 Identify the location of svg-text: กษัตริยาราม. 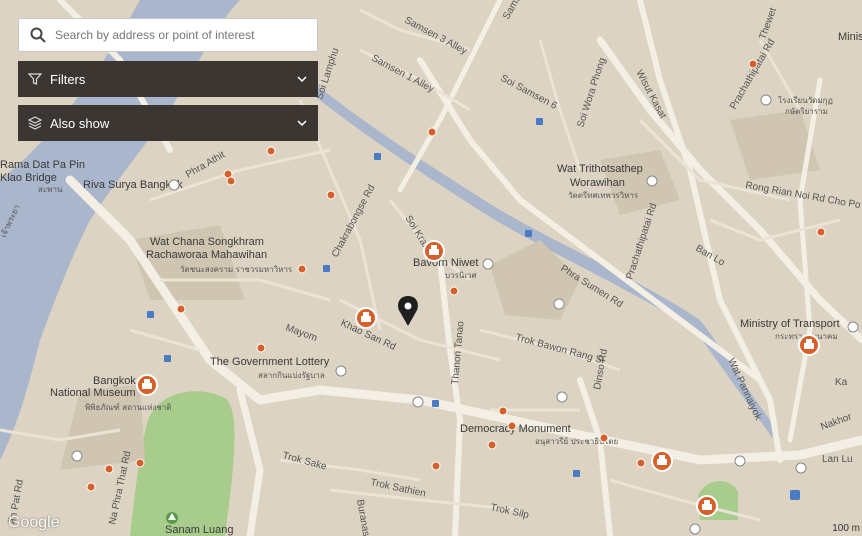
(806, 111).